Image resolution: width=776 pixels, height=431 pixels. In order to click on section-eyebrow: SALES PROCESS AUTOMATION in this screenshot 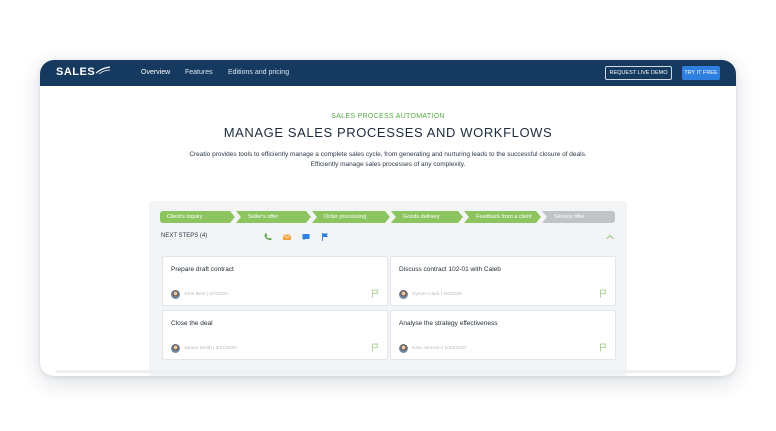, I will do `click(388, 116)`.